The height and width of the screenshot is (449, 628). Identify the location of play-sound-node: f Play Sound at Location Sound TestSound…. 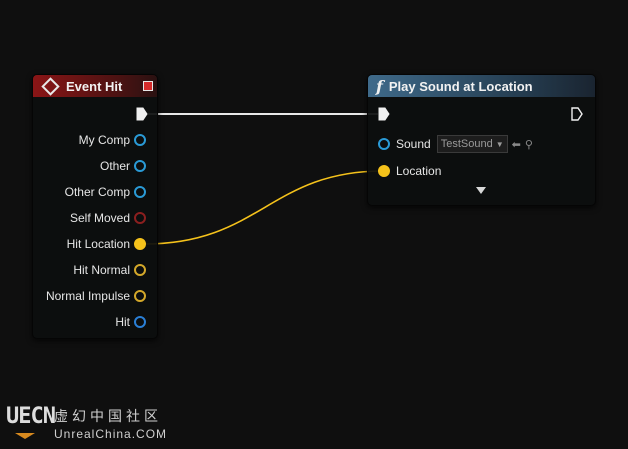
(481, 140).